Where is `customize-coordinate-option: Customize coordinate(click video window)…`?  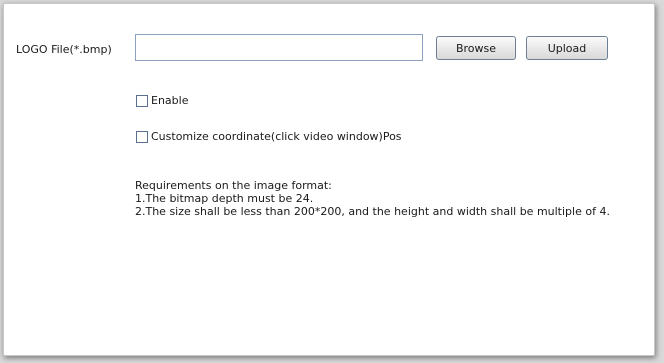
customize-coordinate-option: Customize coordinate(click video window)… is located at coordinates (269, 136).